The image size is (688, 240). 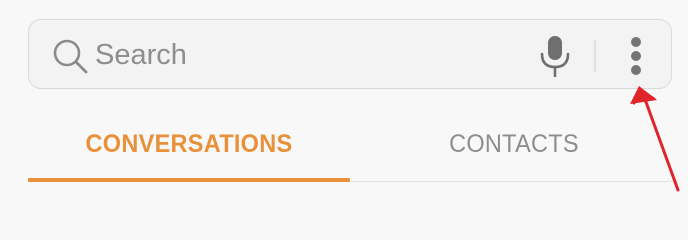 What do you see at coordinates (514, 151) in the screenshot?
I see `tab-contacts: CONTACTS` at bounding box center [514, 151].